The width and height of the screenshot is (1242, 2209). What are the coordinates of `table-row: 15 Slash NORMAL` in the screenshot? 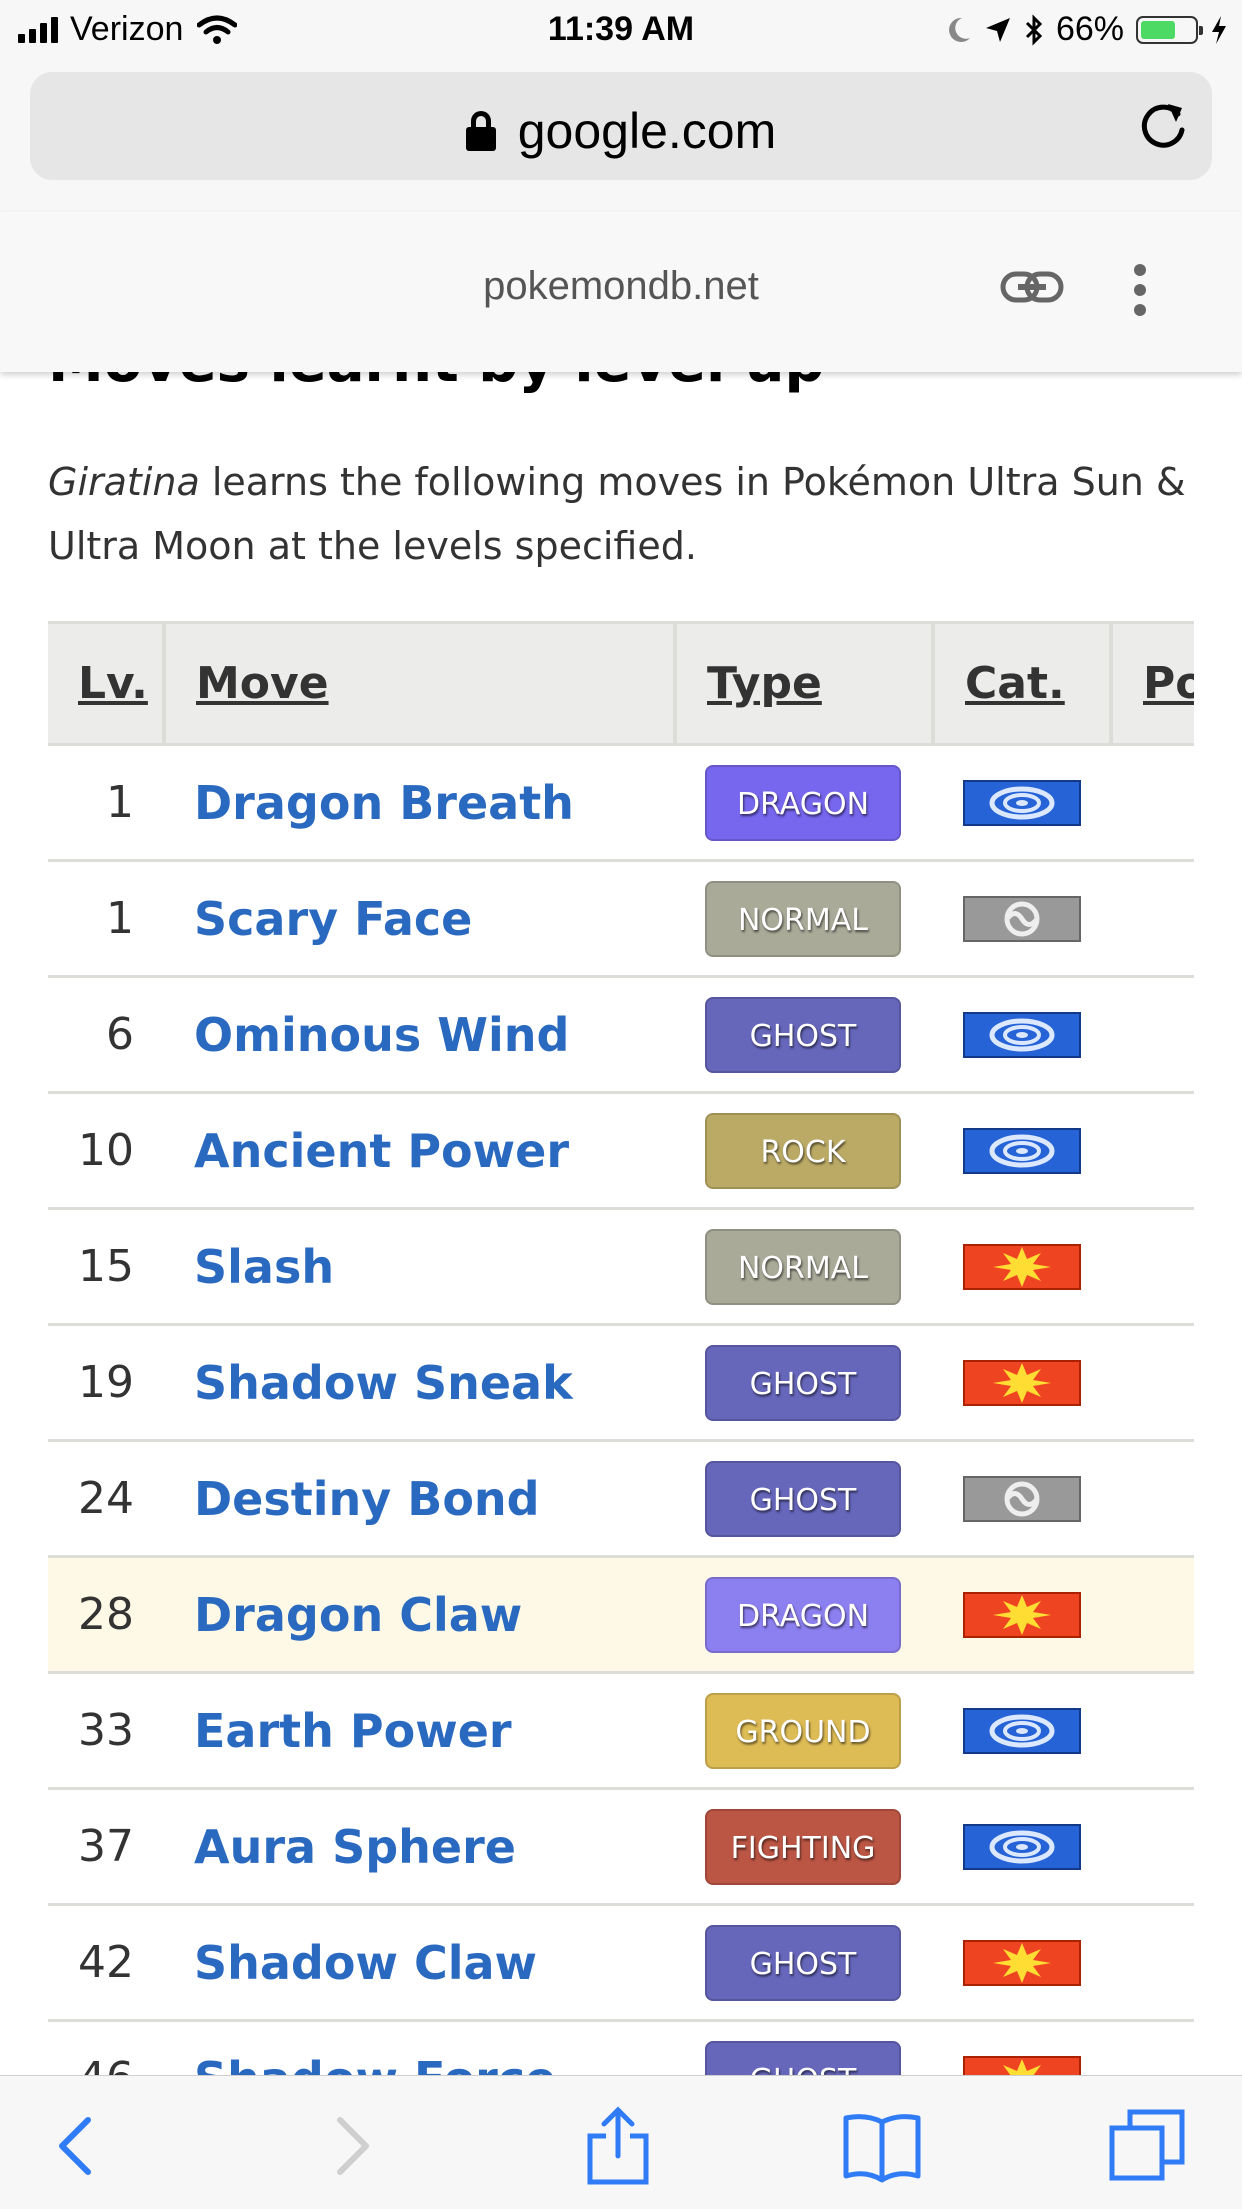 It's located at (621, 1267).